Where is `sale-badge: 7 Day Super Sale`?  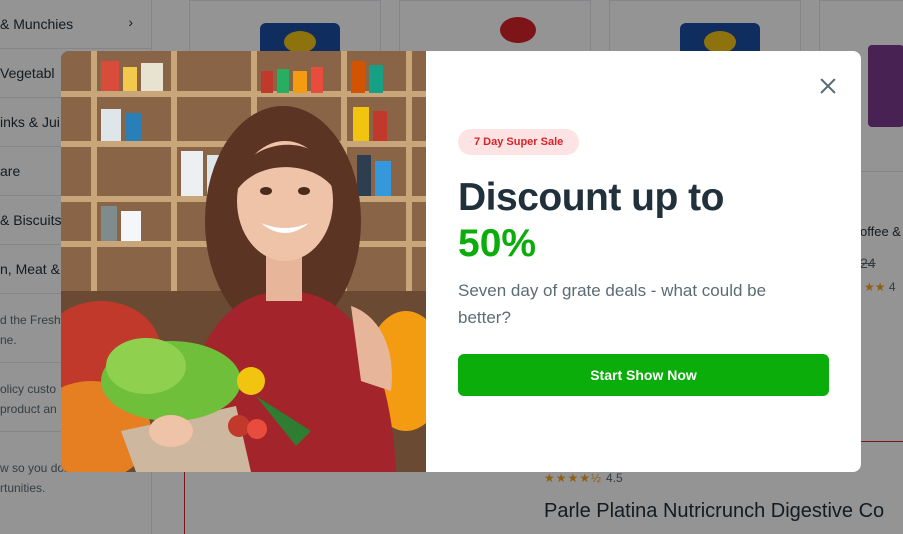 sale-badge: 7 Day Super Sale is located at coordinates (519, 142).